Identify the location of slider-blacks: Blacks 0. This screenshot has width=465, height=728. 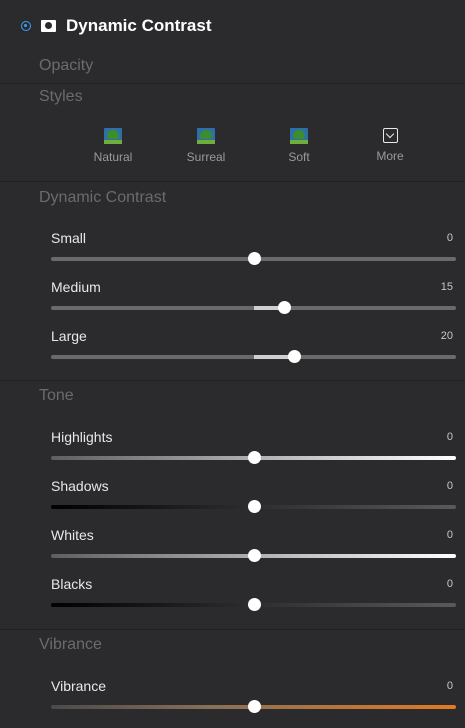
(232, 601).